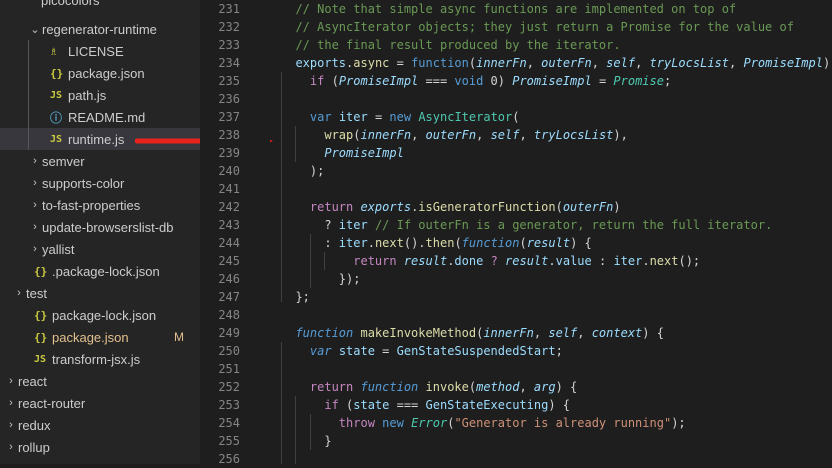 This screenshot has width=832, height=468. Describe the element at coordinates (100, 29) in the screenshot. I see `tree-item: ⌄ regenerator-runtime` at that location.